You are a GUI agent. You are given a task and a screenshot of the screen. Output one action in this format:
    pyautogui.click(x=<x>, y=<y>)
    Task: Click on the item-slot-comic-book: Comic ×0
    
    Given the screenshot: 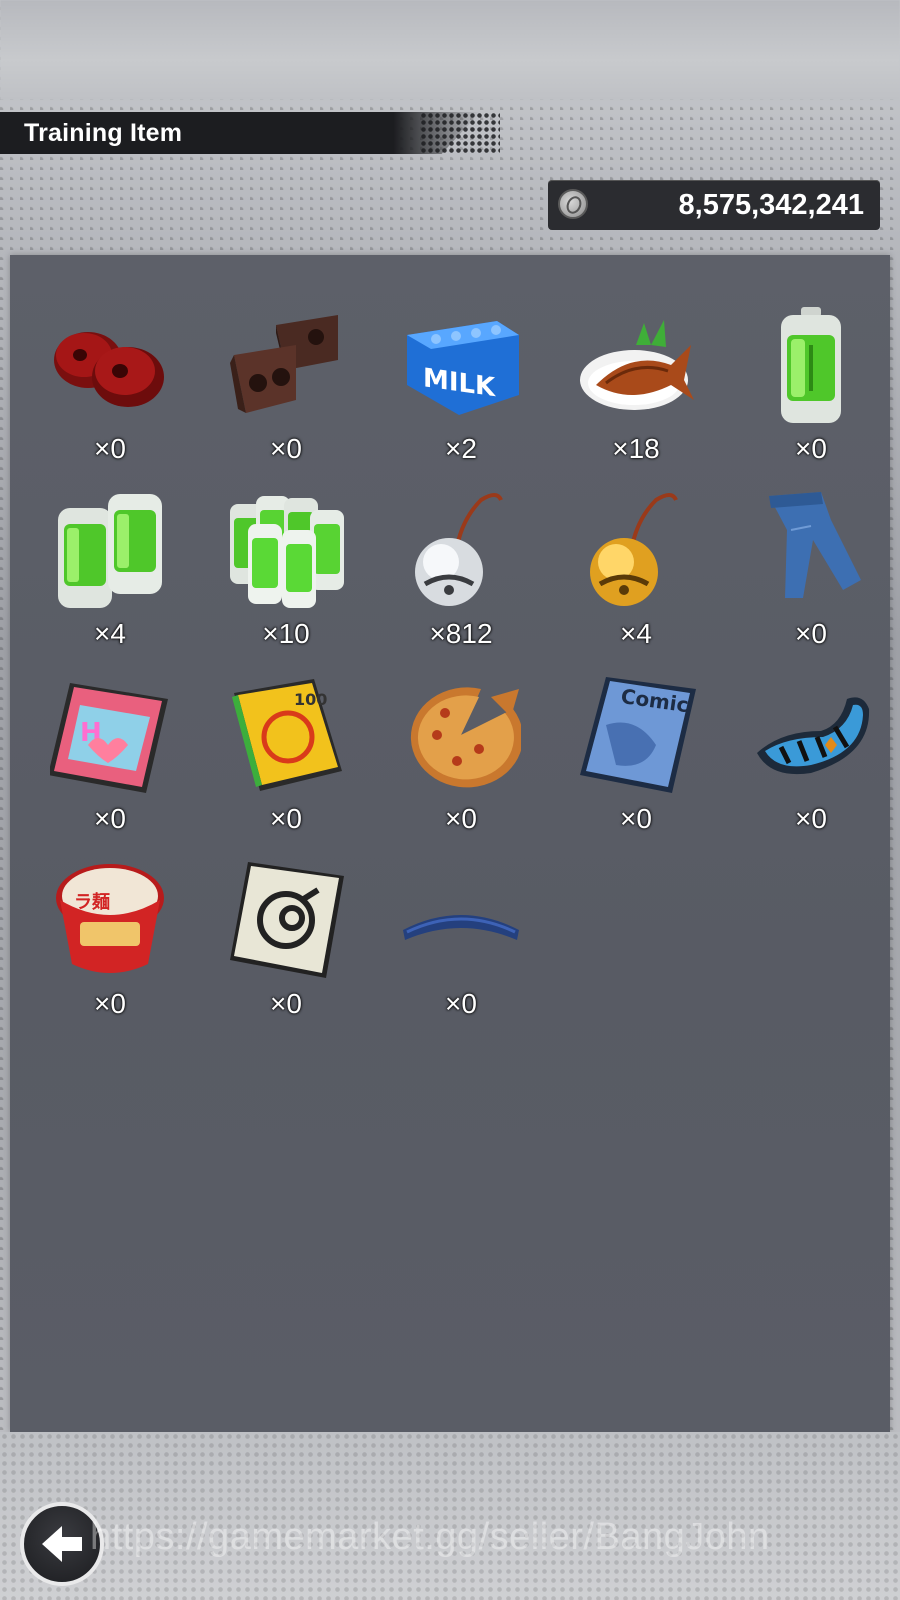 What is the action you would take?
    pyautogui.click(x=636, y=729)
    